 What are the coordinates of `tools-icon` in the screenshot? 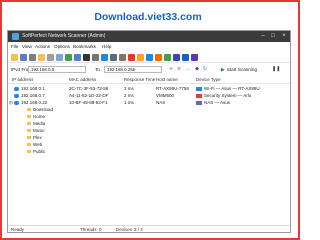 It's located at (95, 57).